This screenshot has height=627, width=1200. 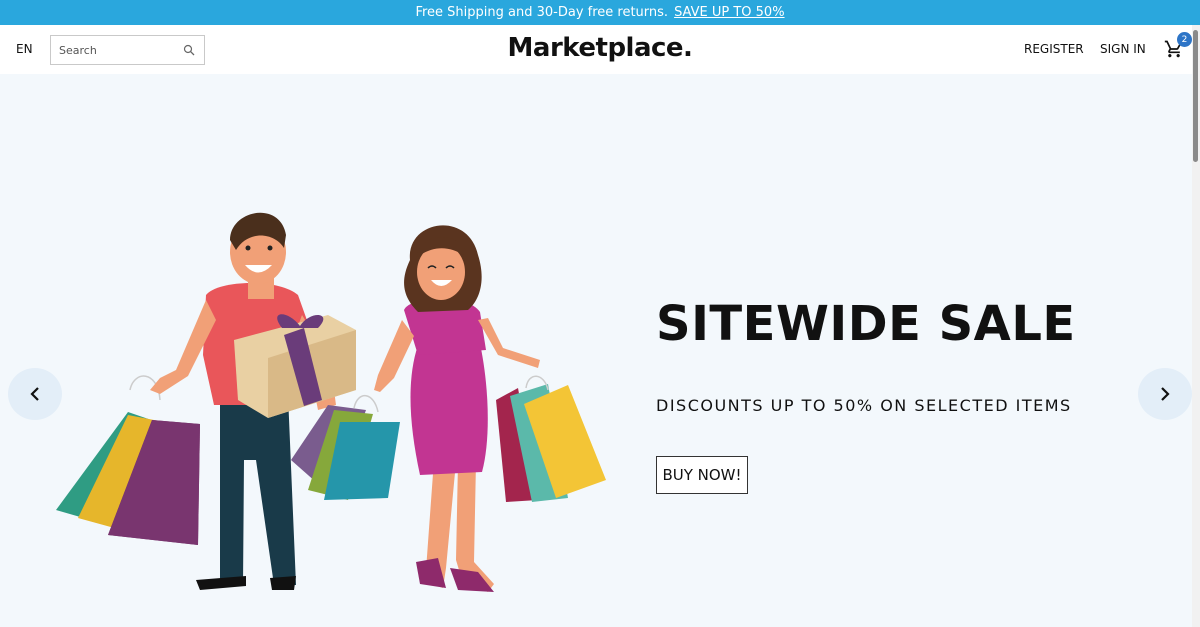 What do you see at coordinates (866, 324) in the screenshot?
I see `hero-headline: SITEWIDE SALE` at bounding box center [866, 324].